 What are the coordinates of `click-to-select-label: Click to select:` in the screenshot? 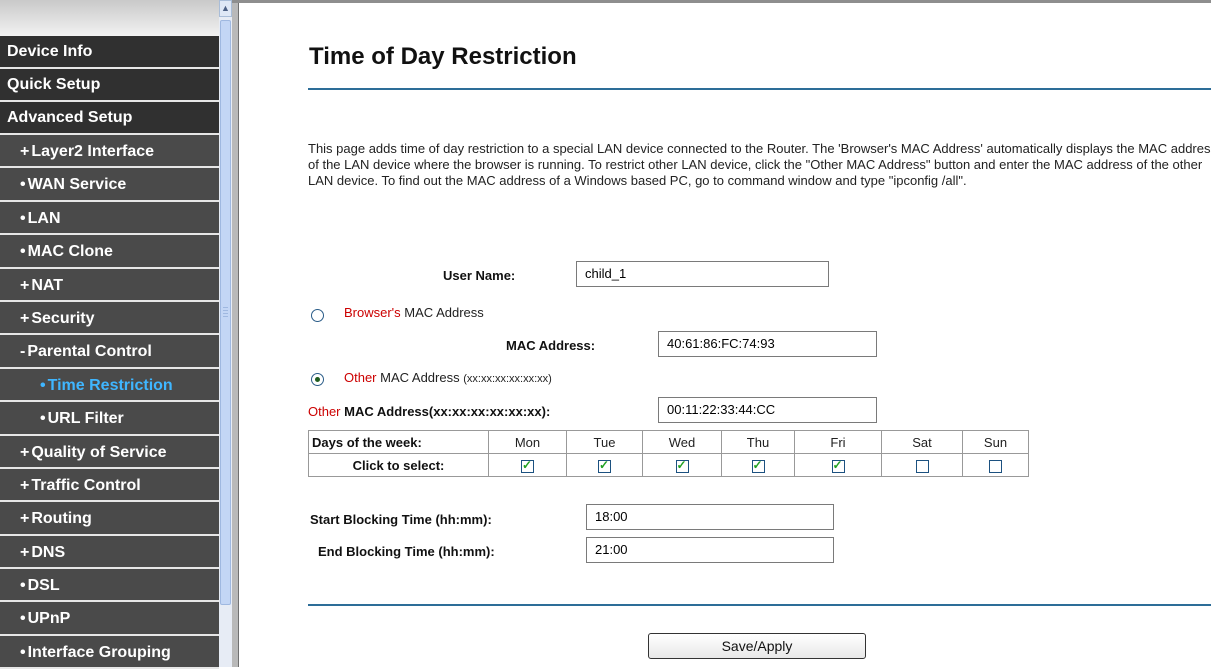 It's located at (398, 465).